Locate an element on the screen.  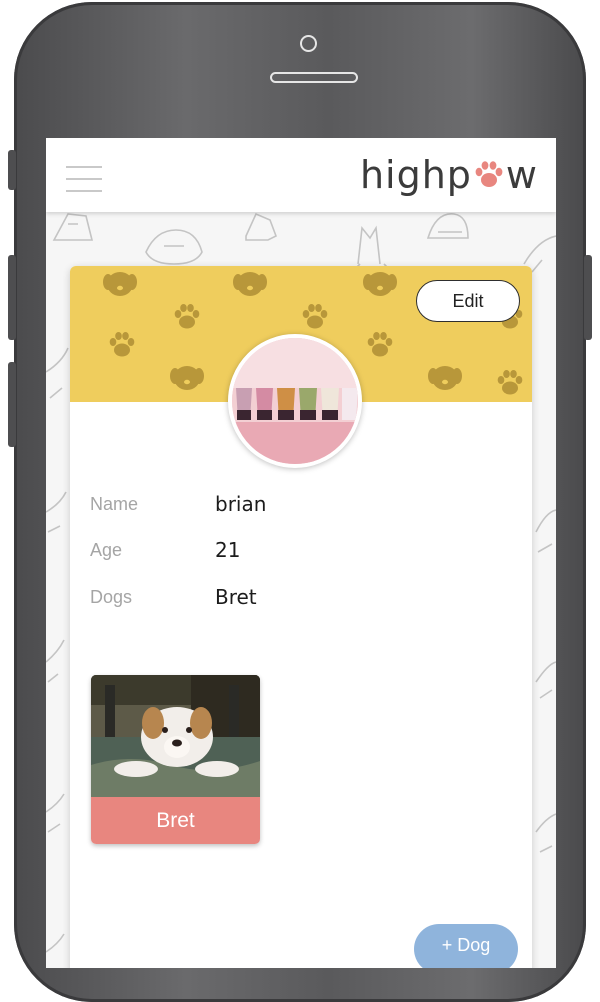
bubble-tea-photo is located at coordinates (295, 401).